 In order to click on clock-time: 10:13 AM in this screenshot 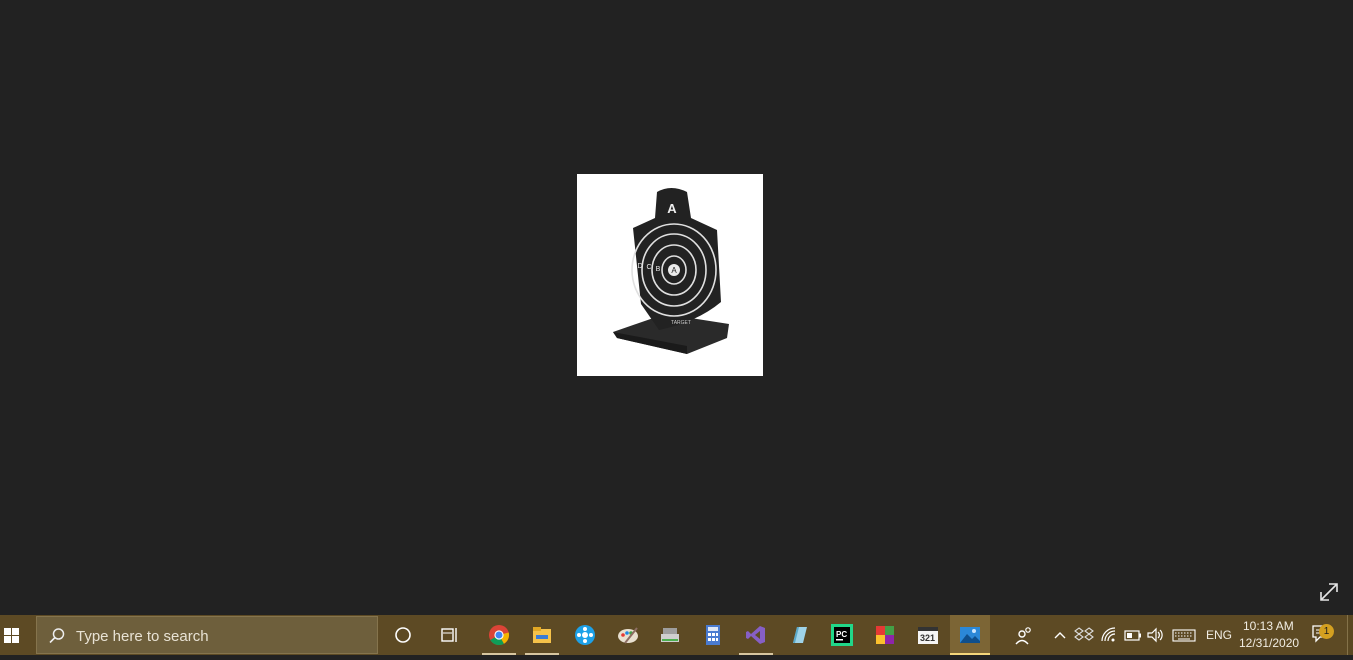, I will do `click(1268, 626)`.